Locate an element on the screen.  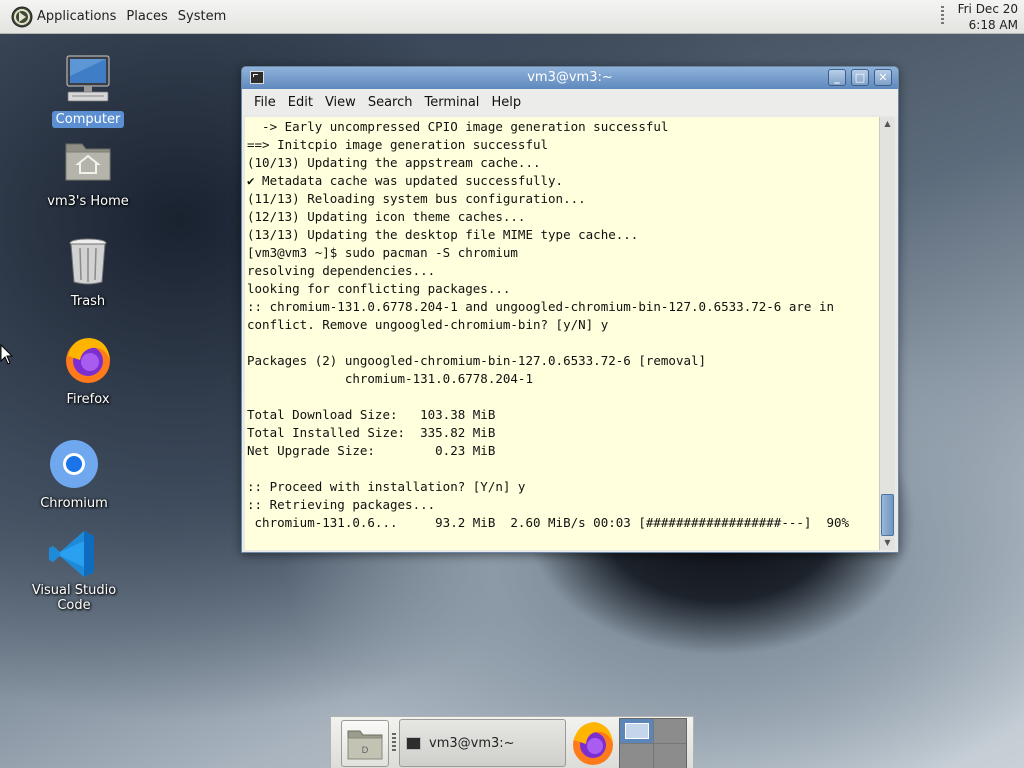
trash-icon is located at coordinates (88, 261).